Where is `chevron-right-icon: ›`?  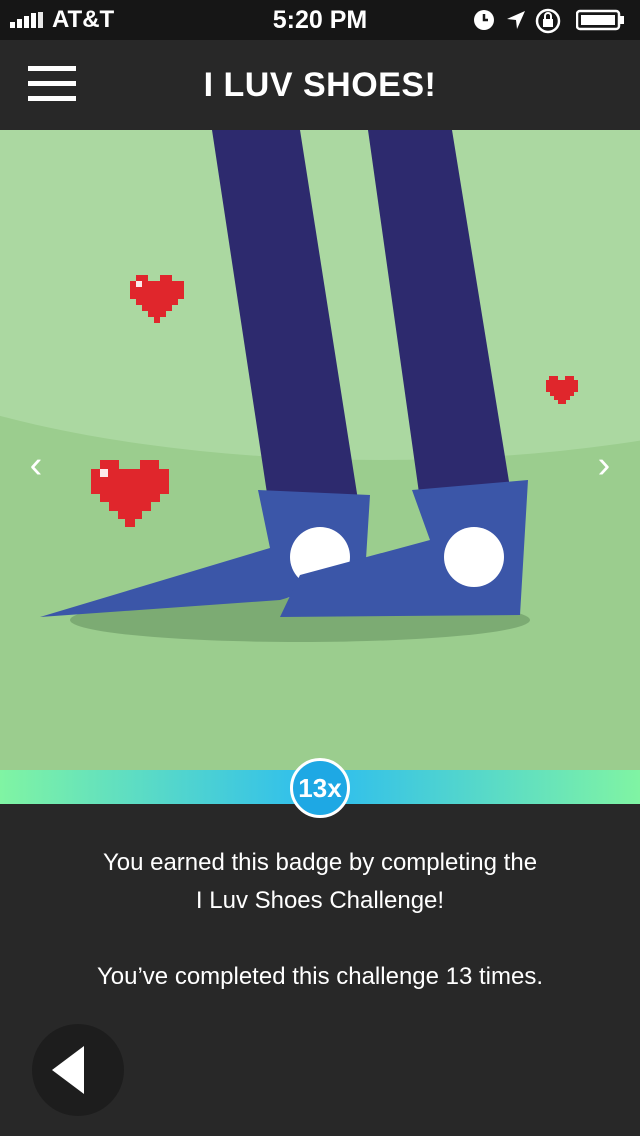
chevron-right-icon: › is located at coordinates (604, 465).